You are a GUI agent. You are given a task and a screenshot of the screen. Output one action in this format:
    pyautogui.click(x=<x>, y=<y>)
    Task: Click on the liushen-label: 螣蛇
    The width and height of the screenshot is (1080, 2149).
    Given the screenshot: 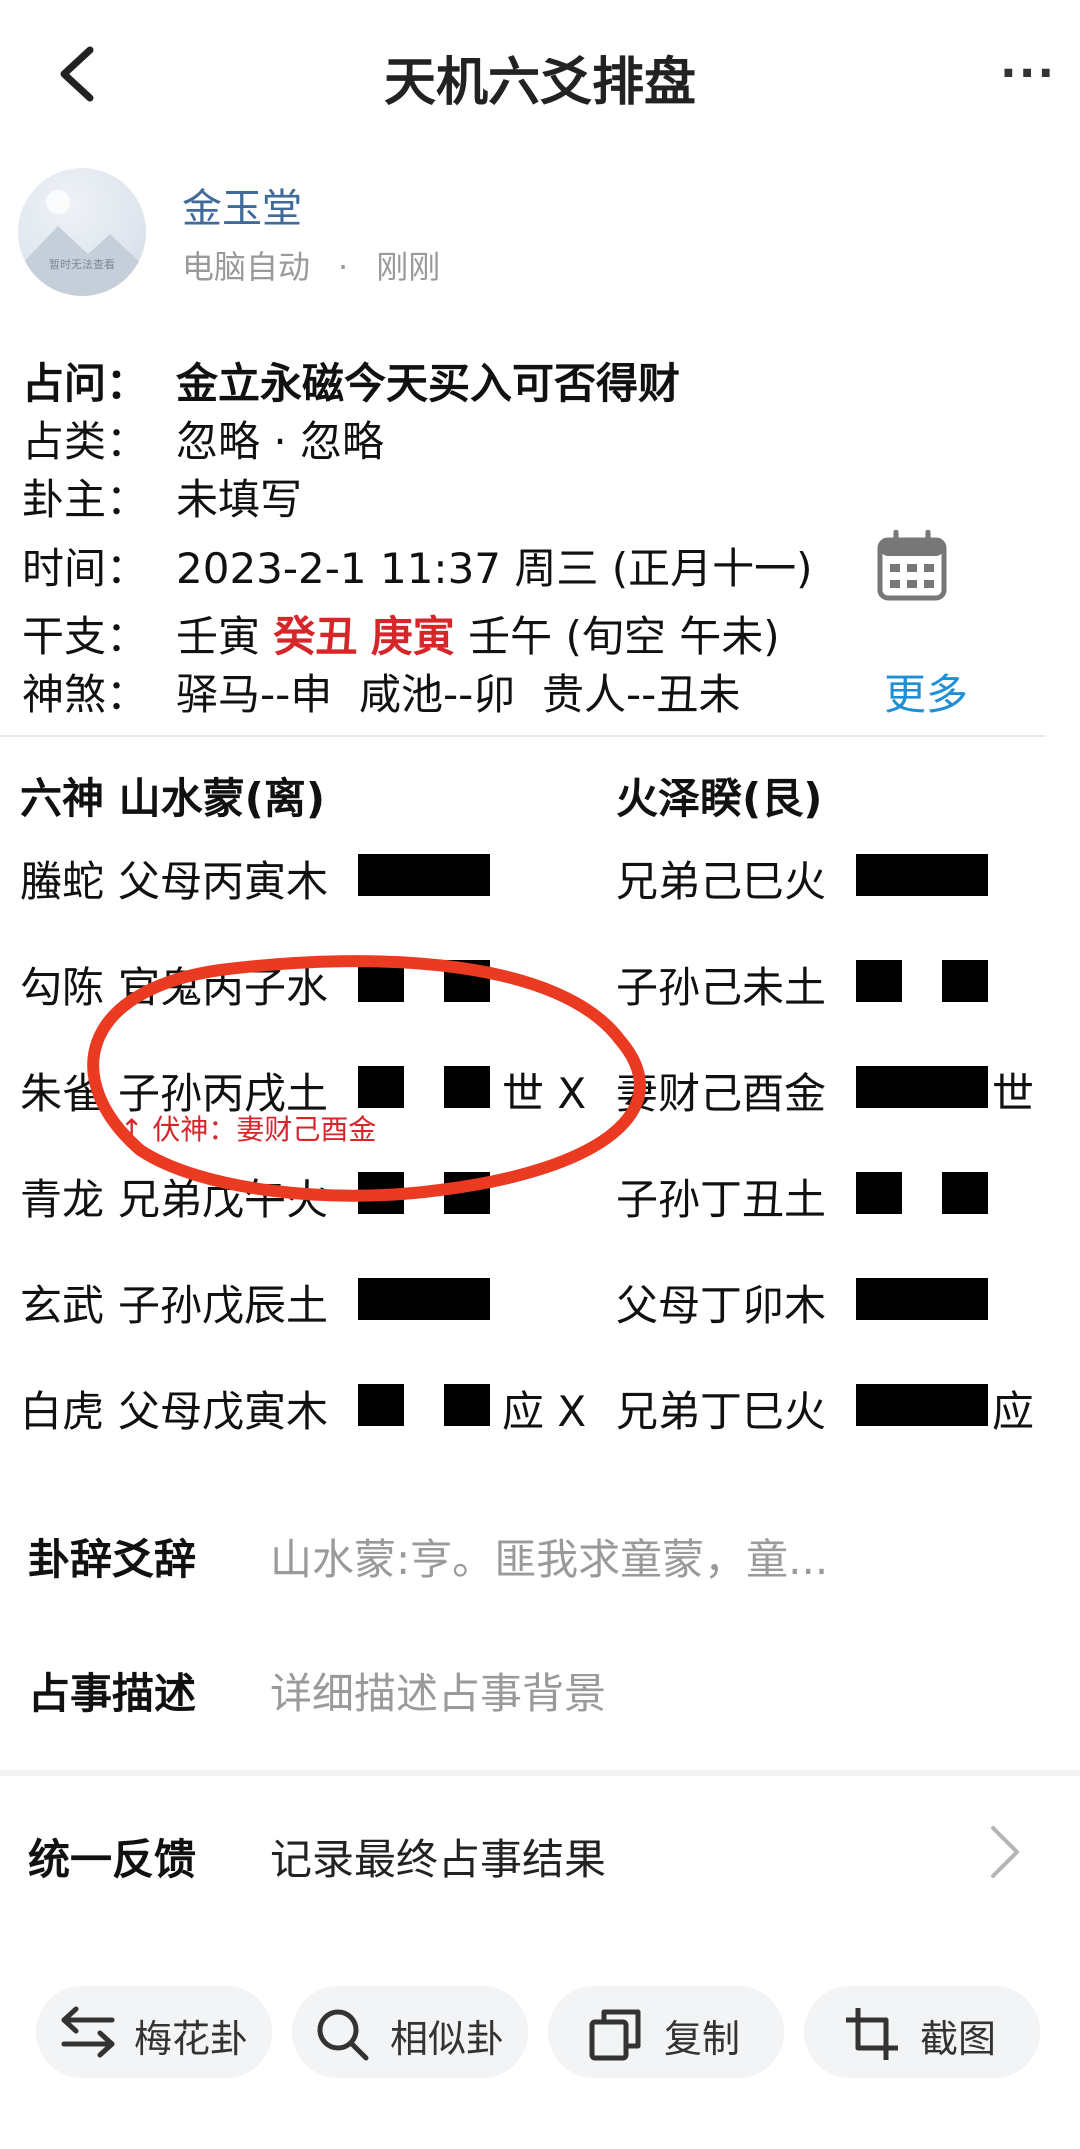 What is the action you would take?
    pyautogui.click(x=62, y=881)
    